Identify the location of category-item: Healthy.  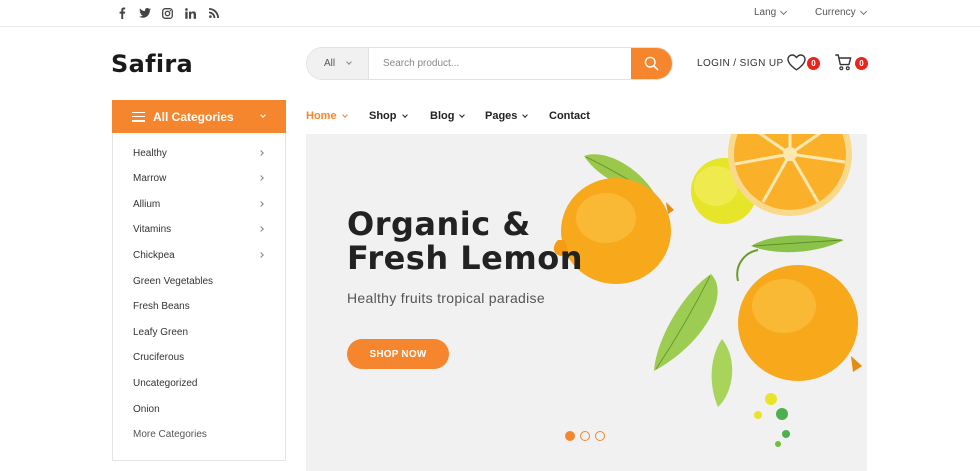
(150, 153).